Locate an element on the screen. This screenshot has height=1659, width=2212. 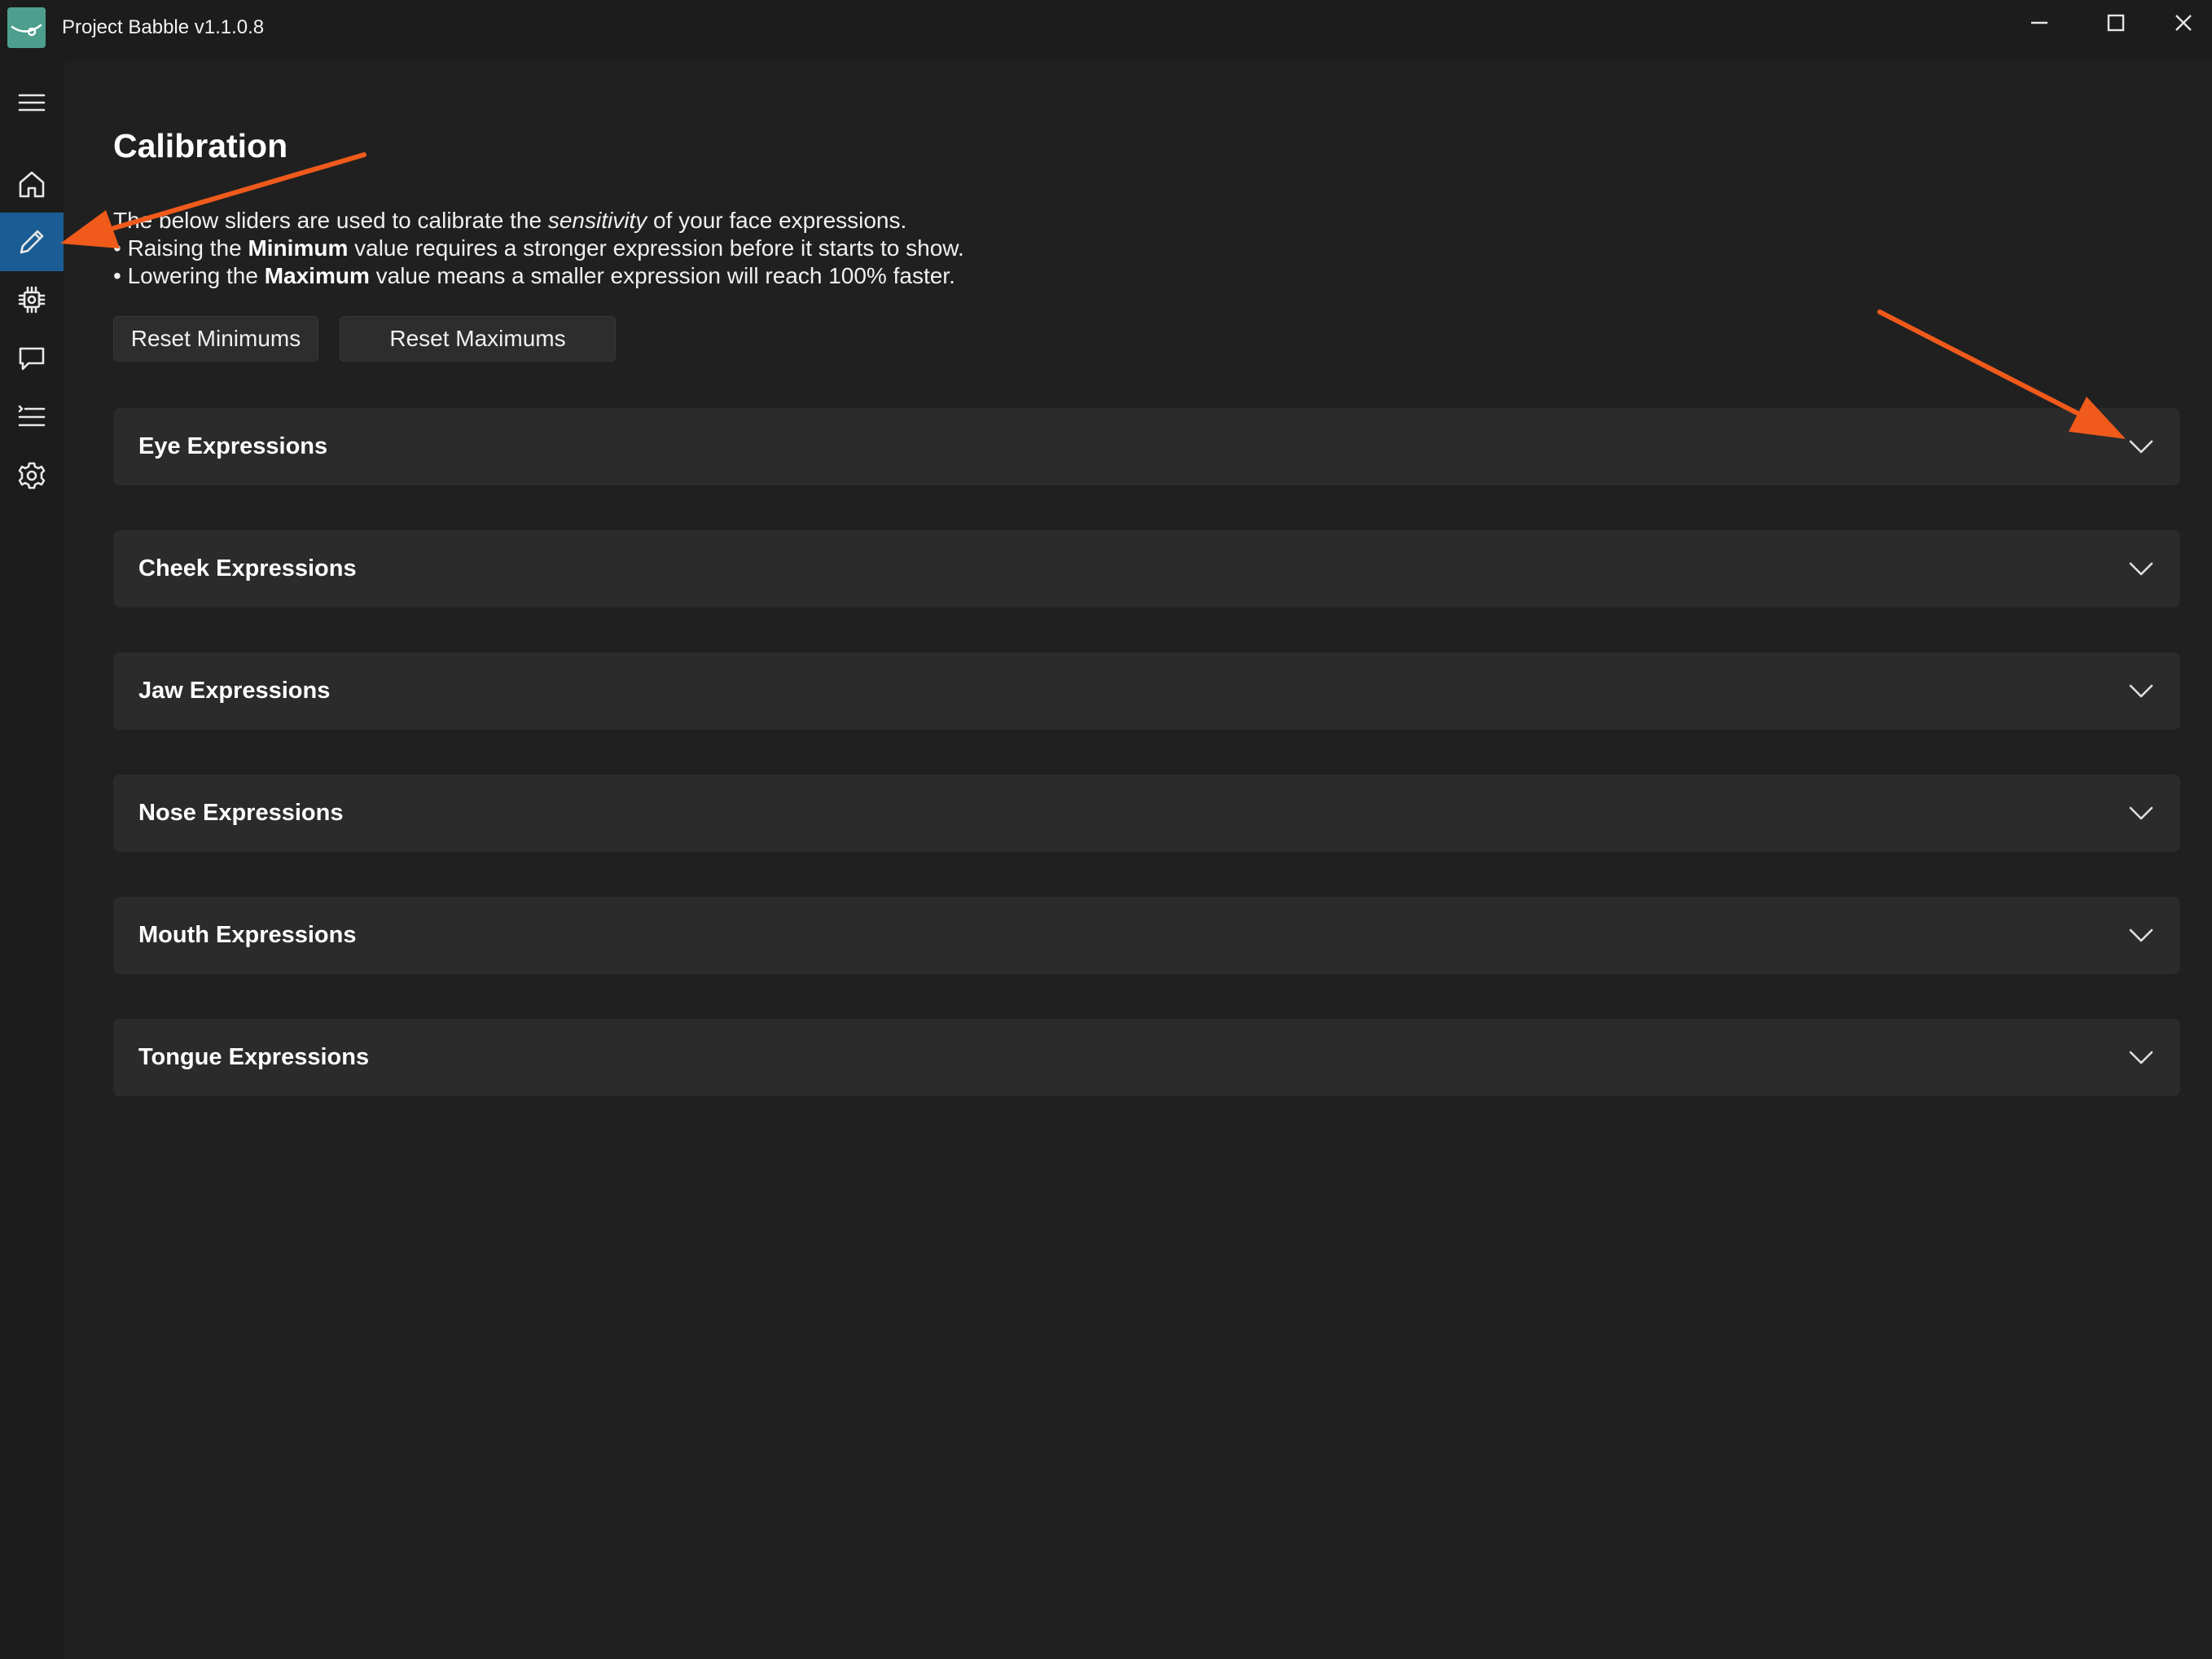
minimize-button is located at coordinates (2039, 23).